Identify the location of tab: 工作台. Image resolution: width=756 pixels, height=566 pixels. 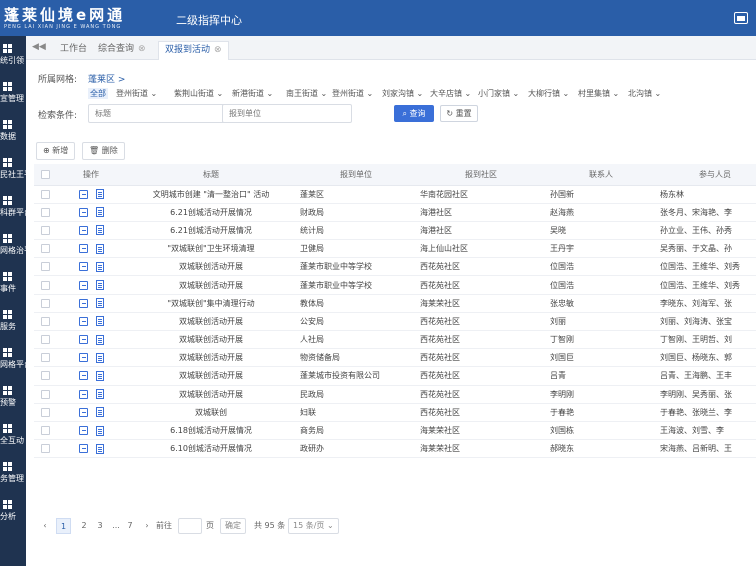
(73, 50).